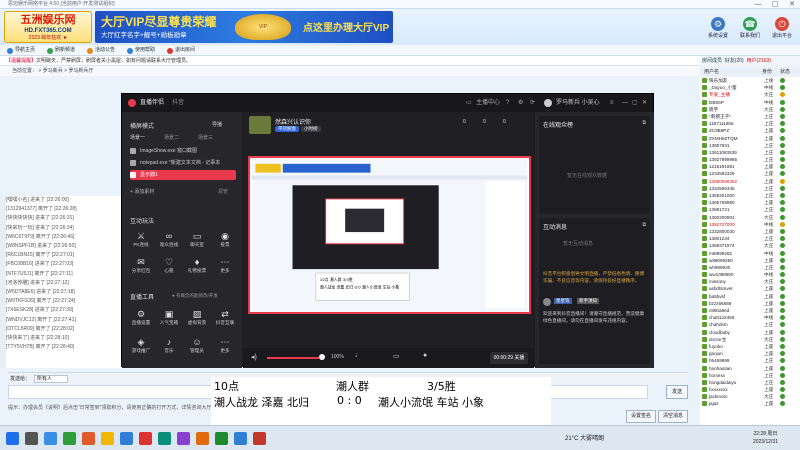 This screenshot has height=450, width=800. I want to click on scene-tab-3: 场景三, so click(205, 137).